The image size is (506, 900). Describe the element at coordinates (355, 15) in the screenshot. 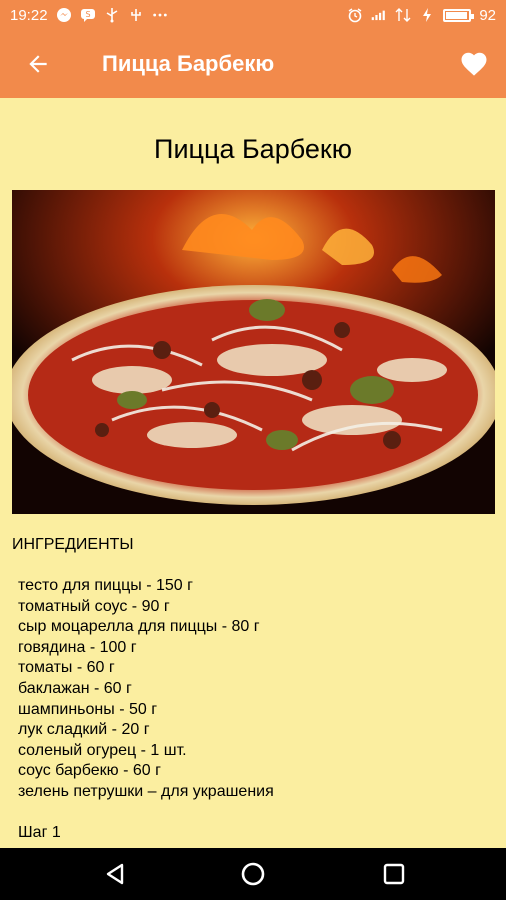

I see `alarm-icon` at that location.